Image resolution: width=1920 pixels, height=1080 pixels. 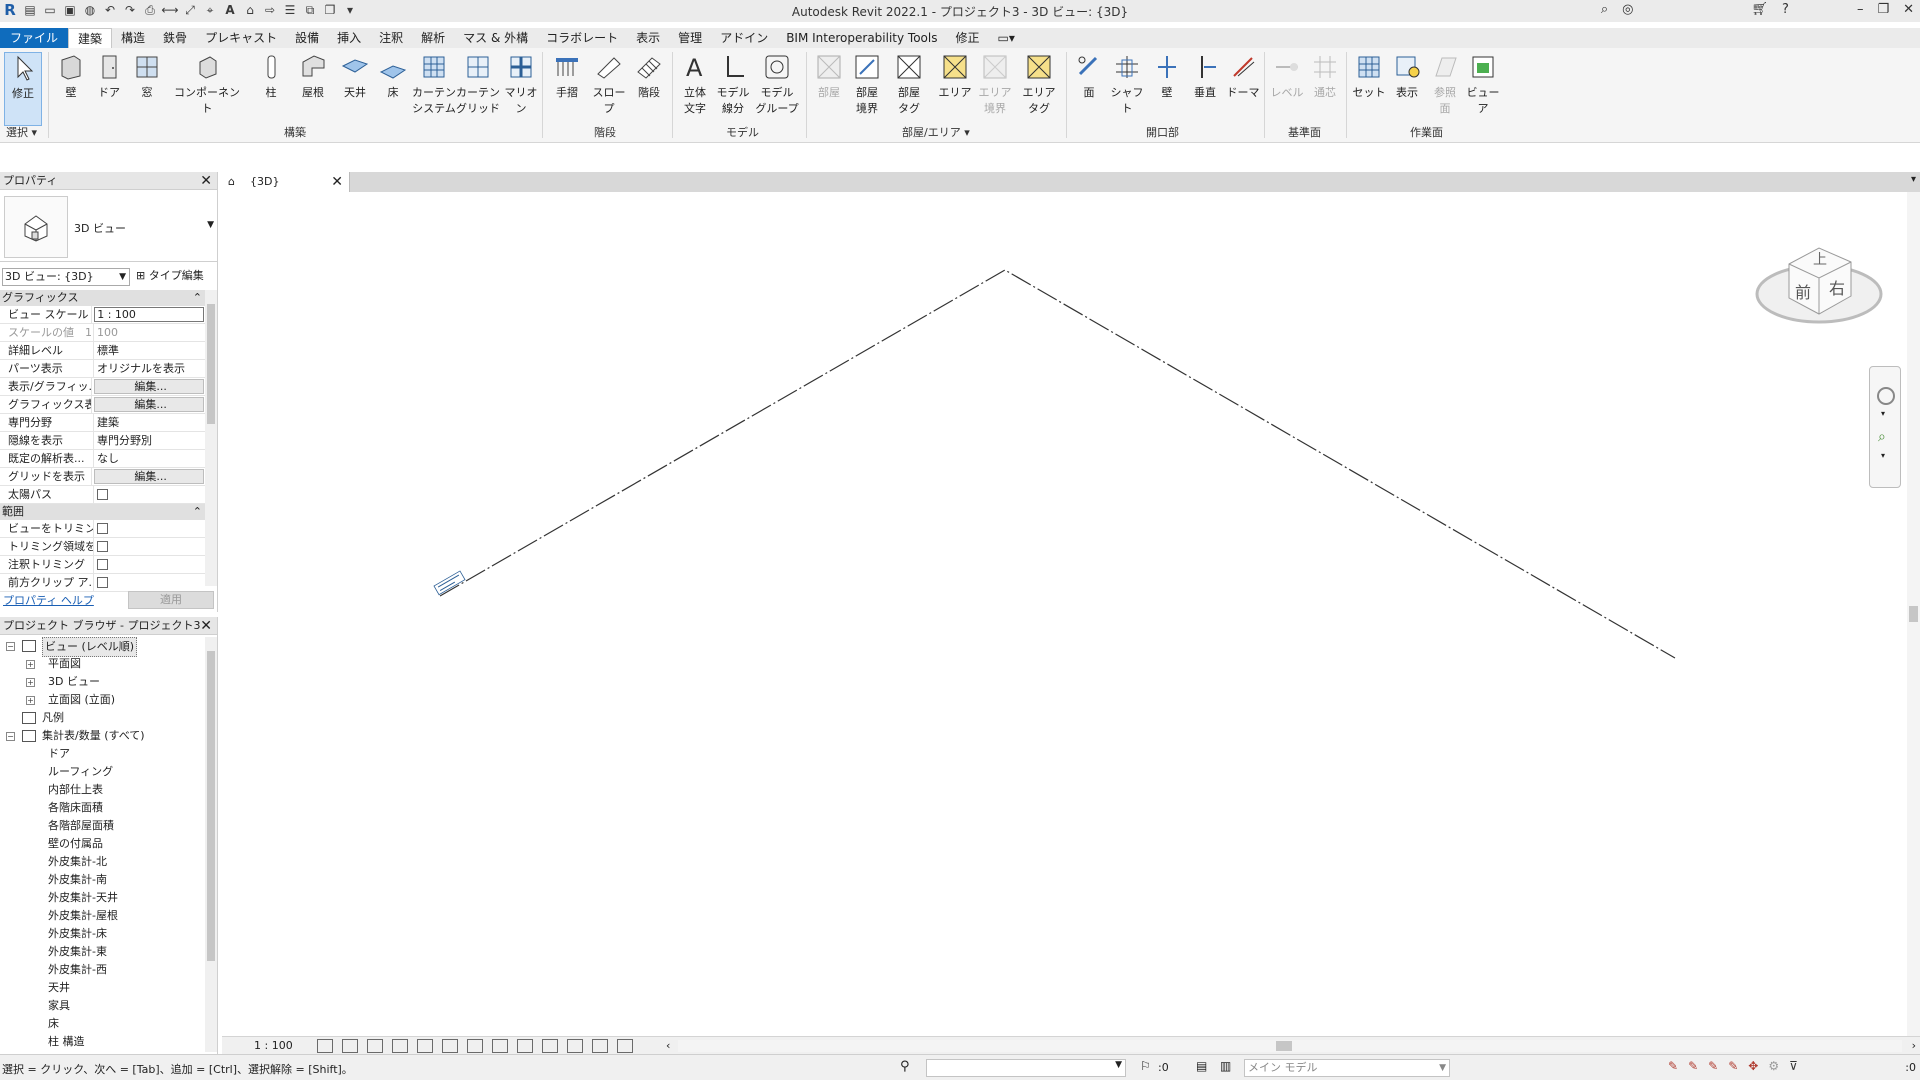 I want to click on browser-item: 各階床面積, so click(x=102, y=808).